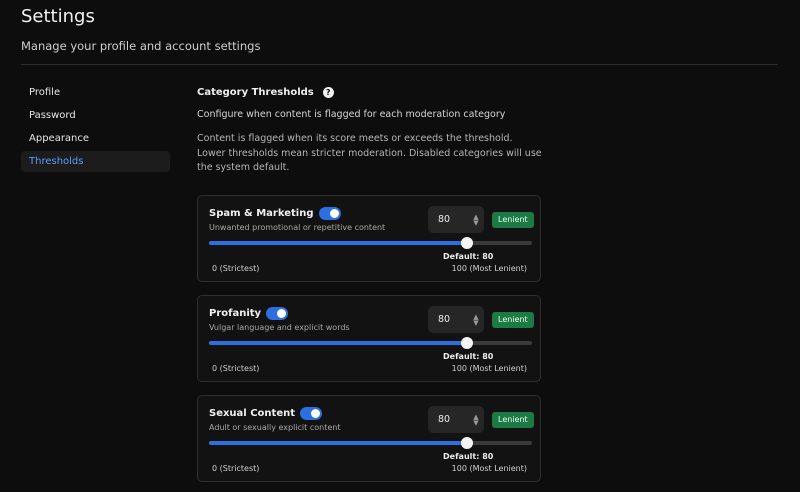 This screenshot has width=800, height=492. What do you see at coordinates (141, 46) in the screenshot?
I see `page-subtitle: Manage your profile and account settings` at bounding box center [141, 46].